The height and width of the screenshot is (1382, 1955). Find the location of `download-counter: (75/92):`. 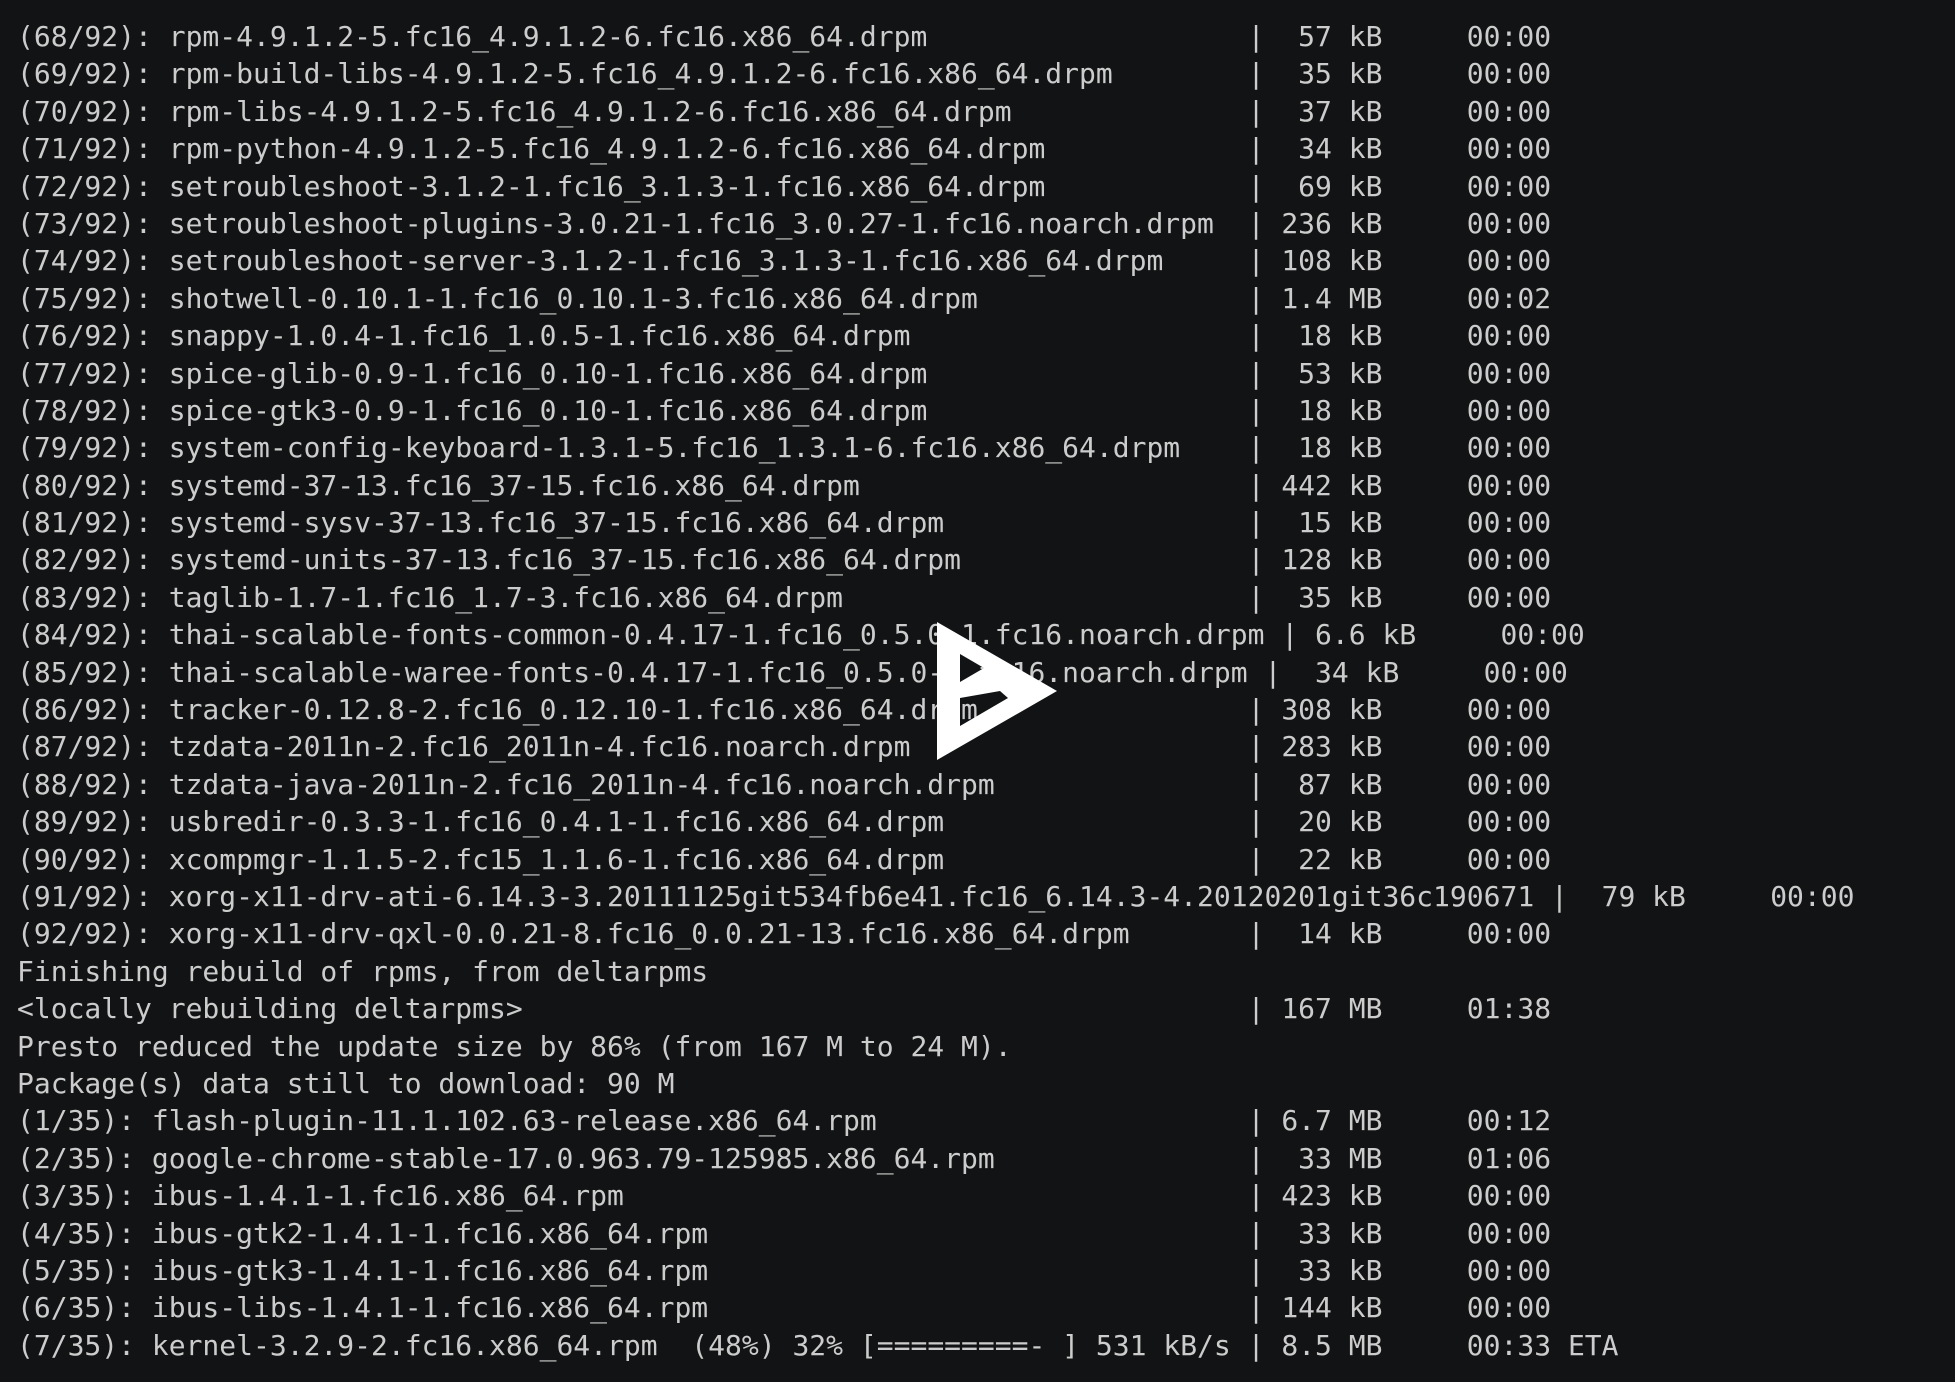

download-counter: (75/92): is located at coordinates (93, 298).